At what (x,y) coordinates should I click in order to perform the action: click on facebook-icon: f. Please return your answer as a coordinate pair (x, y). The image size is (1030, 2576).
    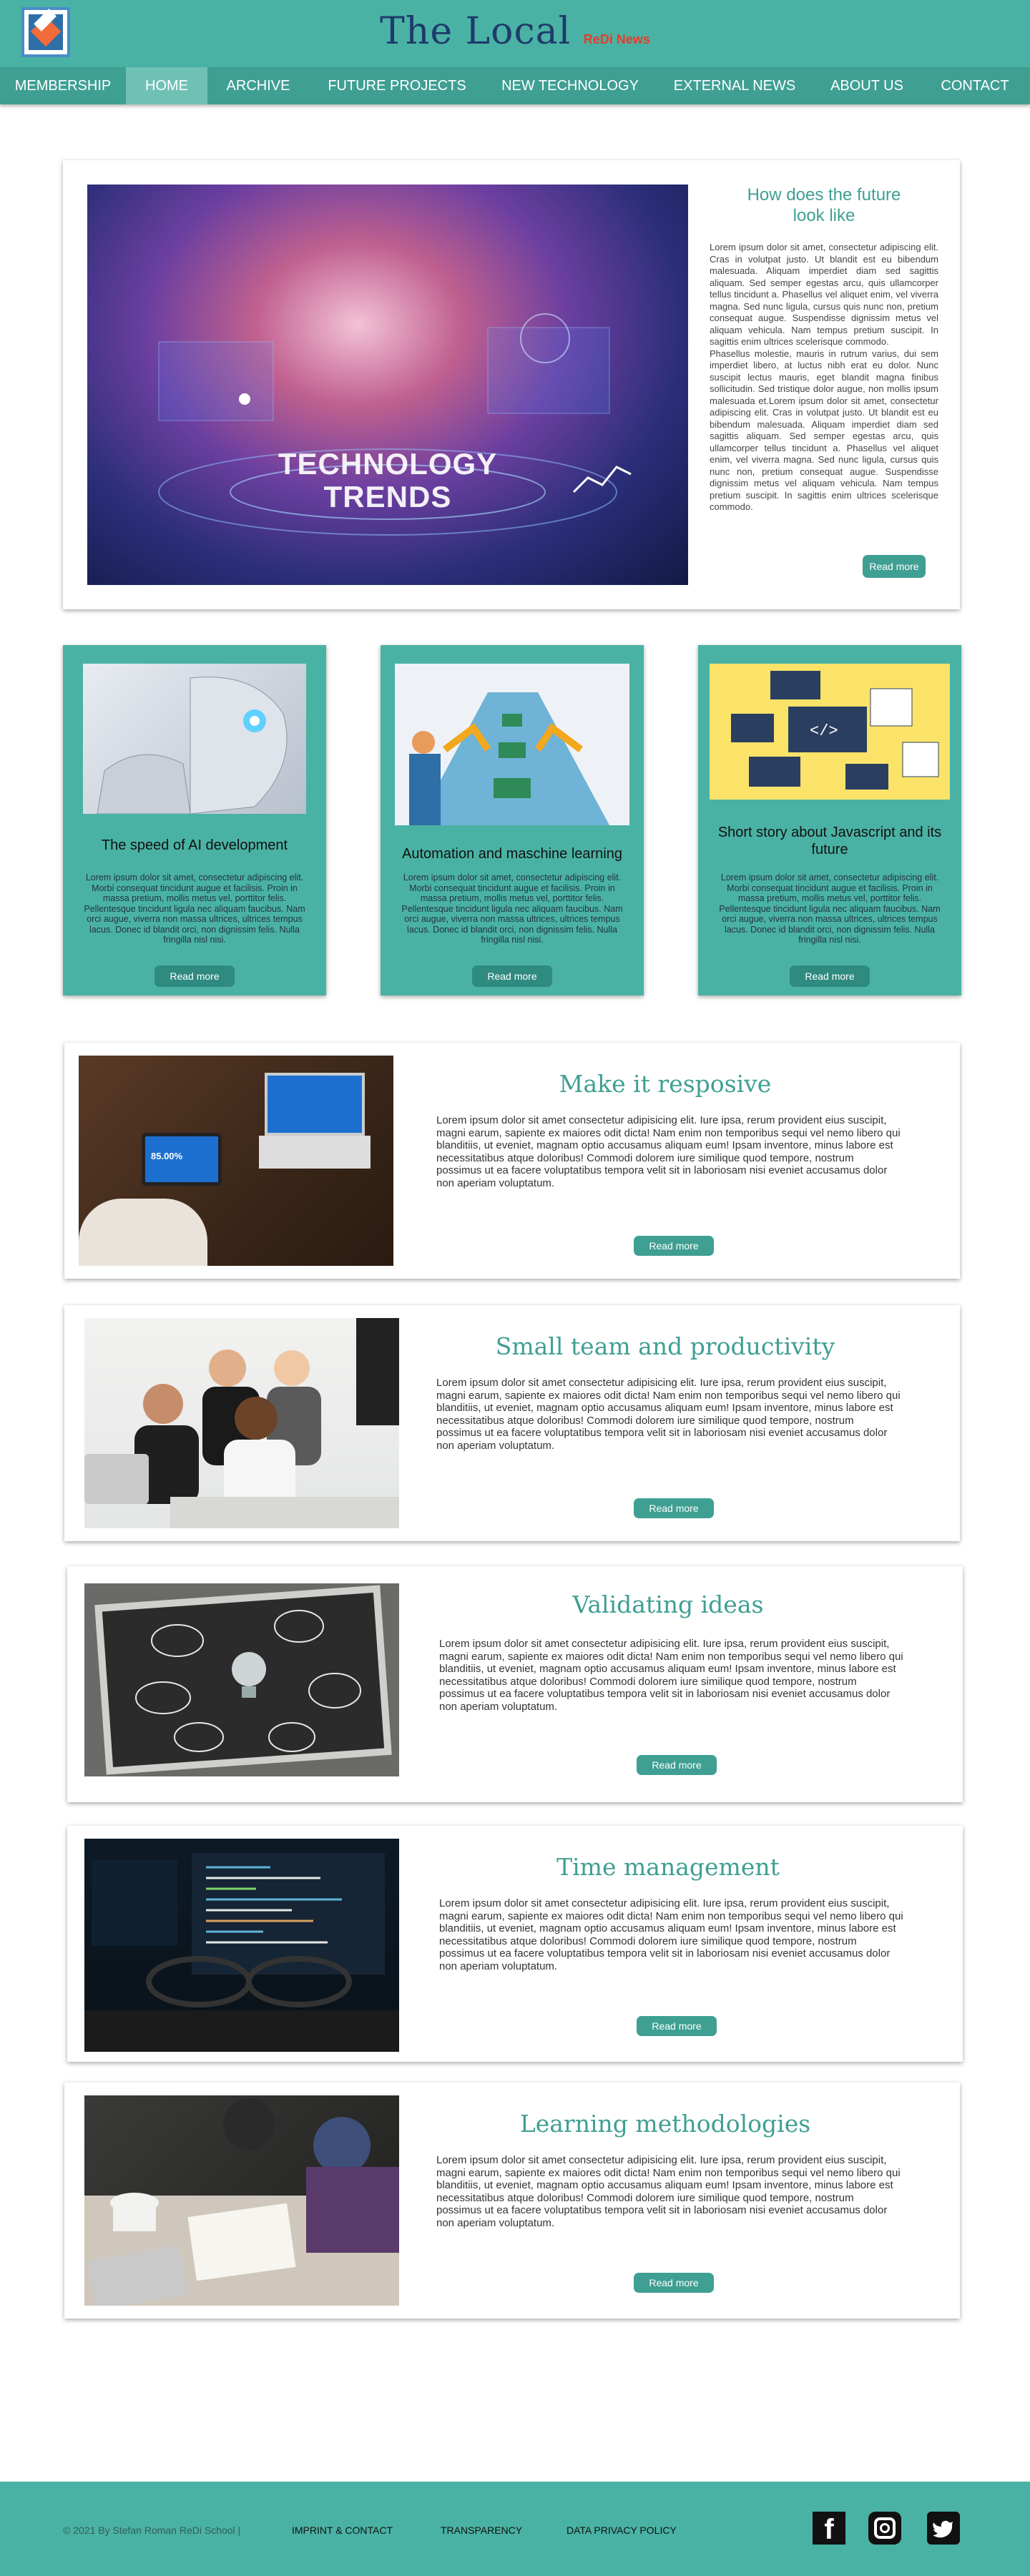
    Looking at the image, I should click on (829, 2528).